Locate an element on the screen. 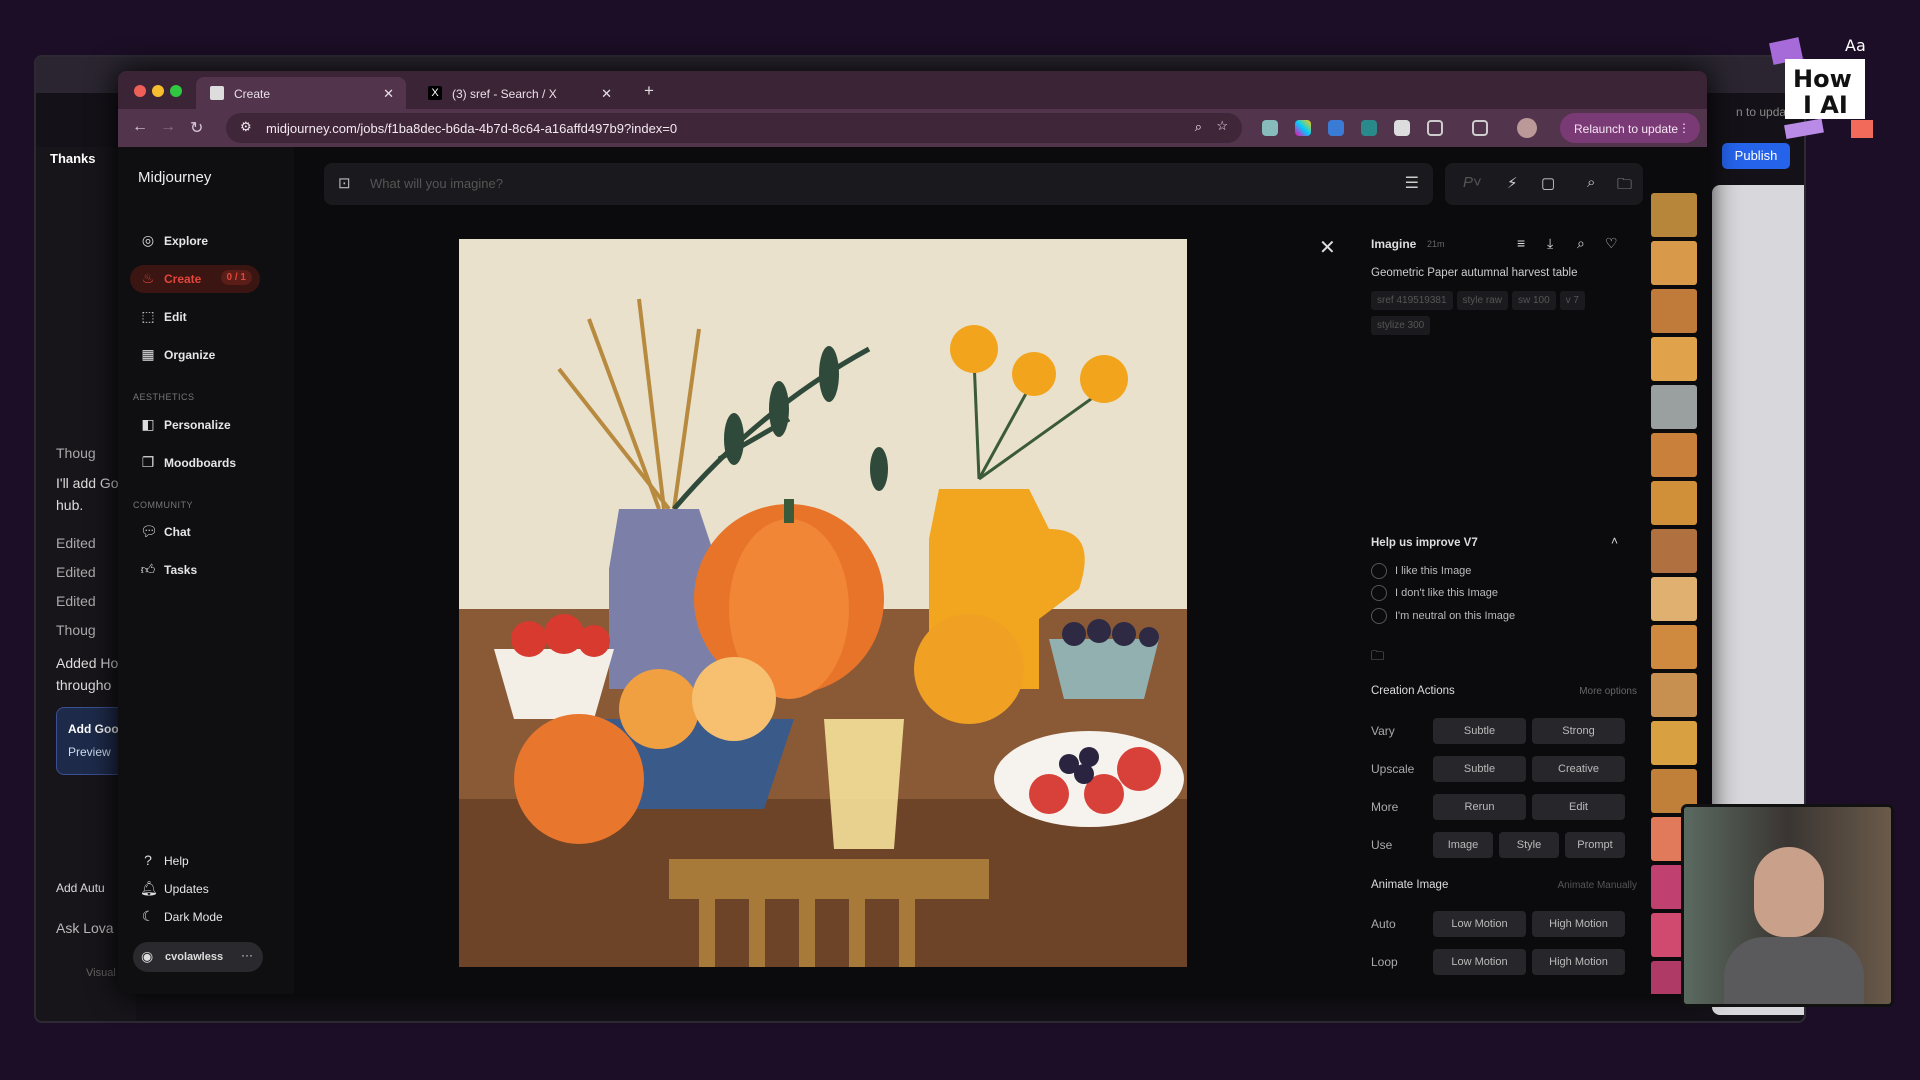 Image resolution: width=1920 pixels, height=1080 pixels. param-chip: sref 419519381 is located at coordinates (1412, 300).